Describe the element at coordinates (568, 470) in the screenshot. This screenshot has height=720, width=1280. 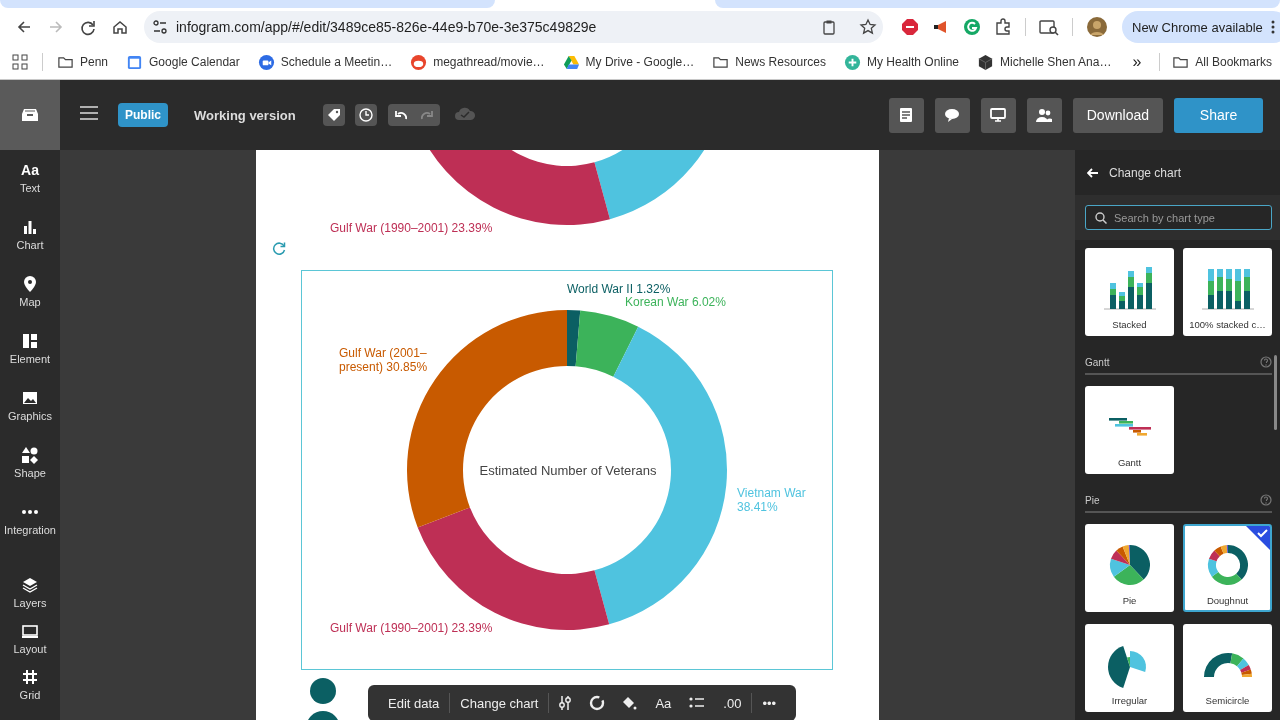
I see `chart-title: Estimated Number of Veterans` at that location.